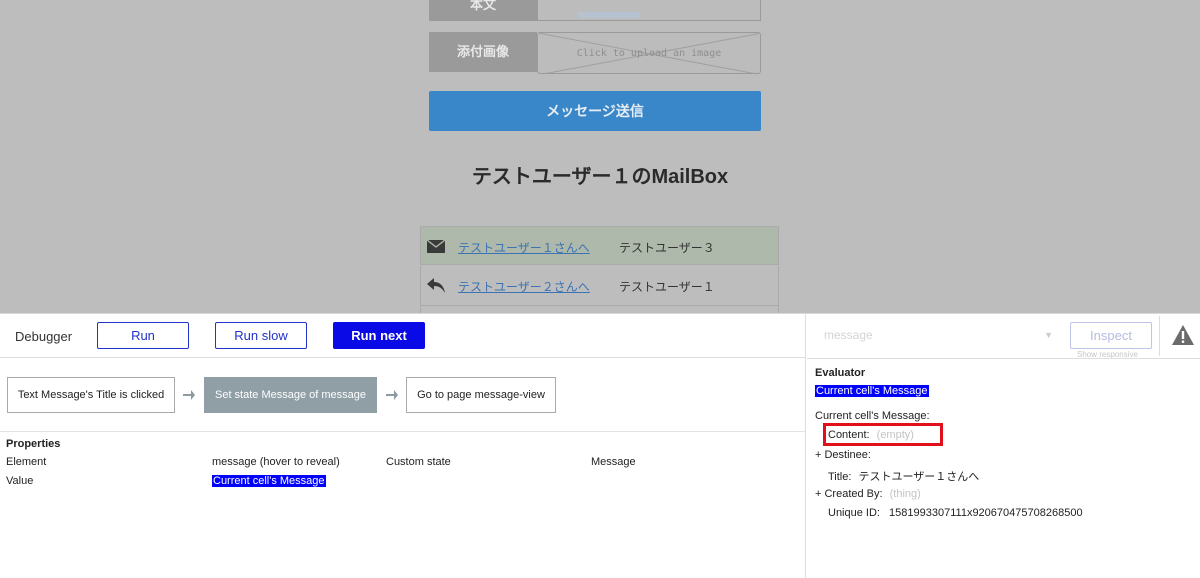  What do you see at coordinates (26, 462) in the screenshot?
I see `property-element-label: Element` at bounding box center [26, 462].